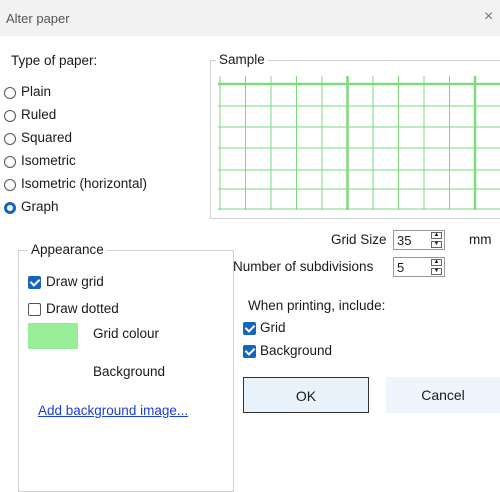 This screenshot has height=492, width=500. I want to click on print-grid-checkbox, so click(249, 328).